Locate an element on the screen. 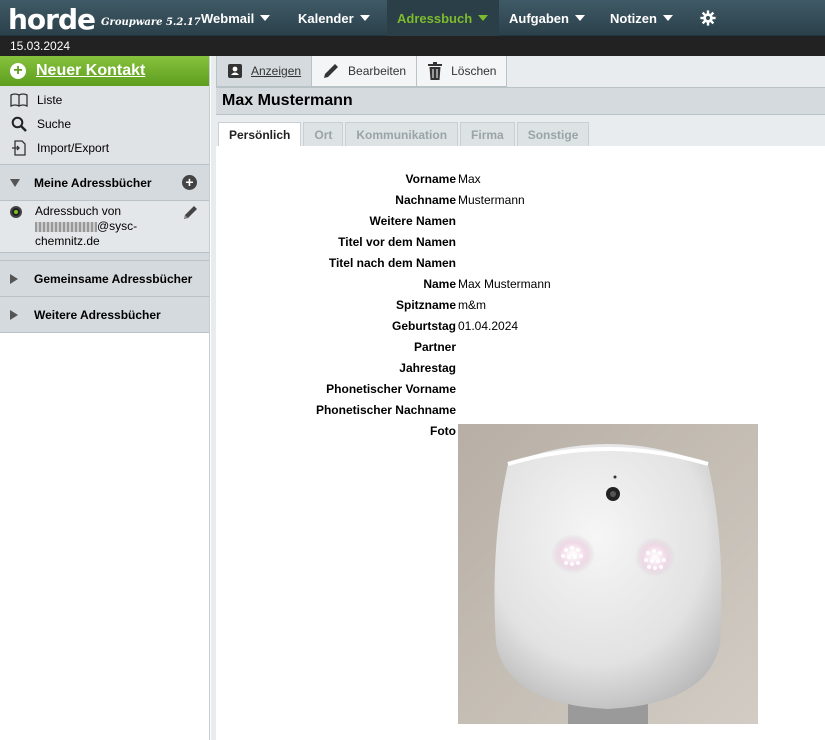 Image resolution: width=825 pixels, height=740 pixels. tab-sonstige: Sonstige is located at coordinates (553, 134).